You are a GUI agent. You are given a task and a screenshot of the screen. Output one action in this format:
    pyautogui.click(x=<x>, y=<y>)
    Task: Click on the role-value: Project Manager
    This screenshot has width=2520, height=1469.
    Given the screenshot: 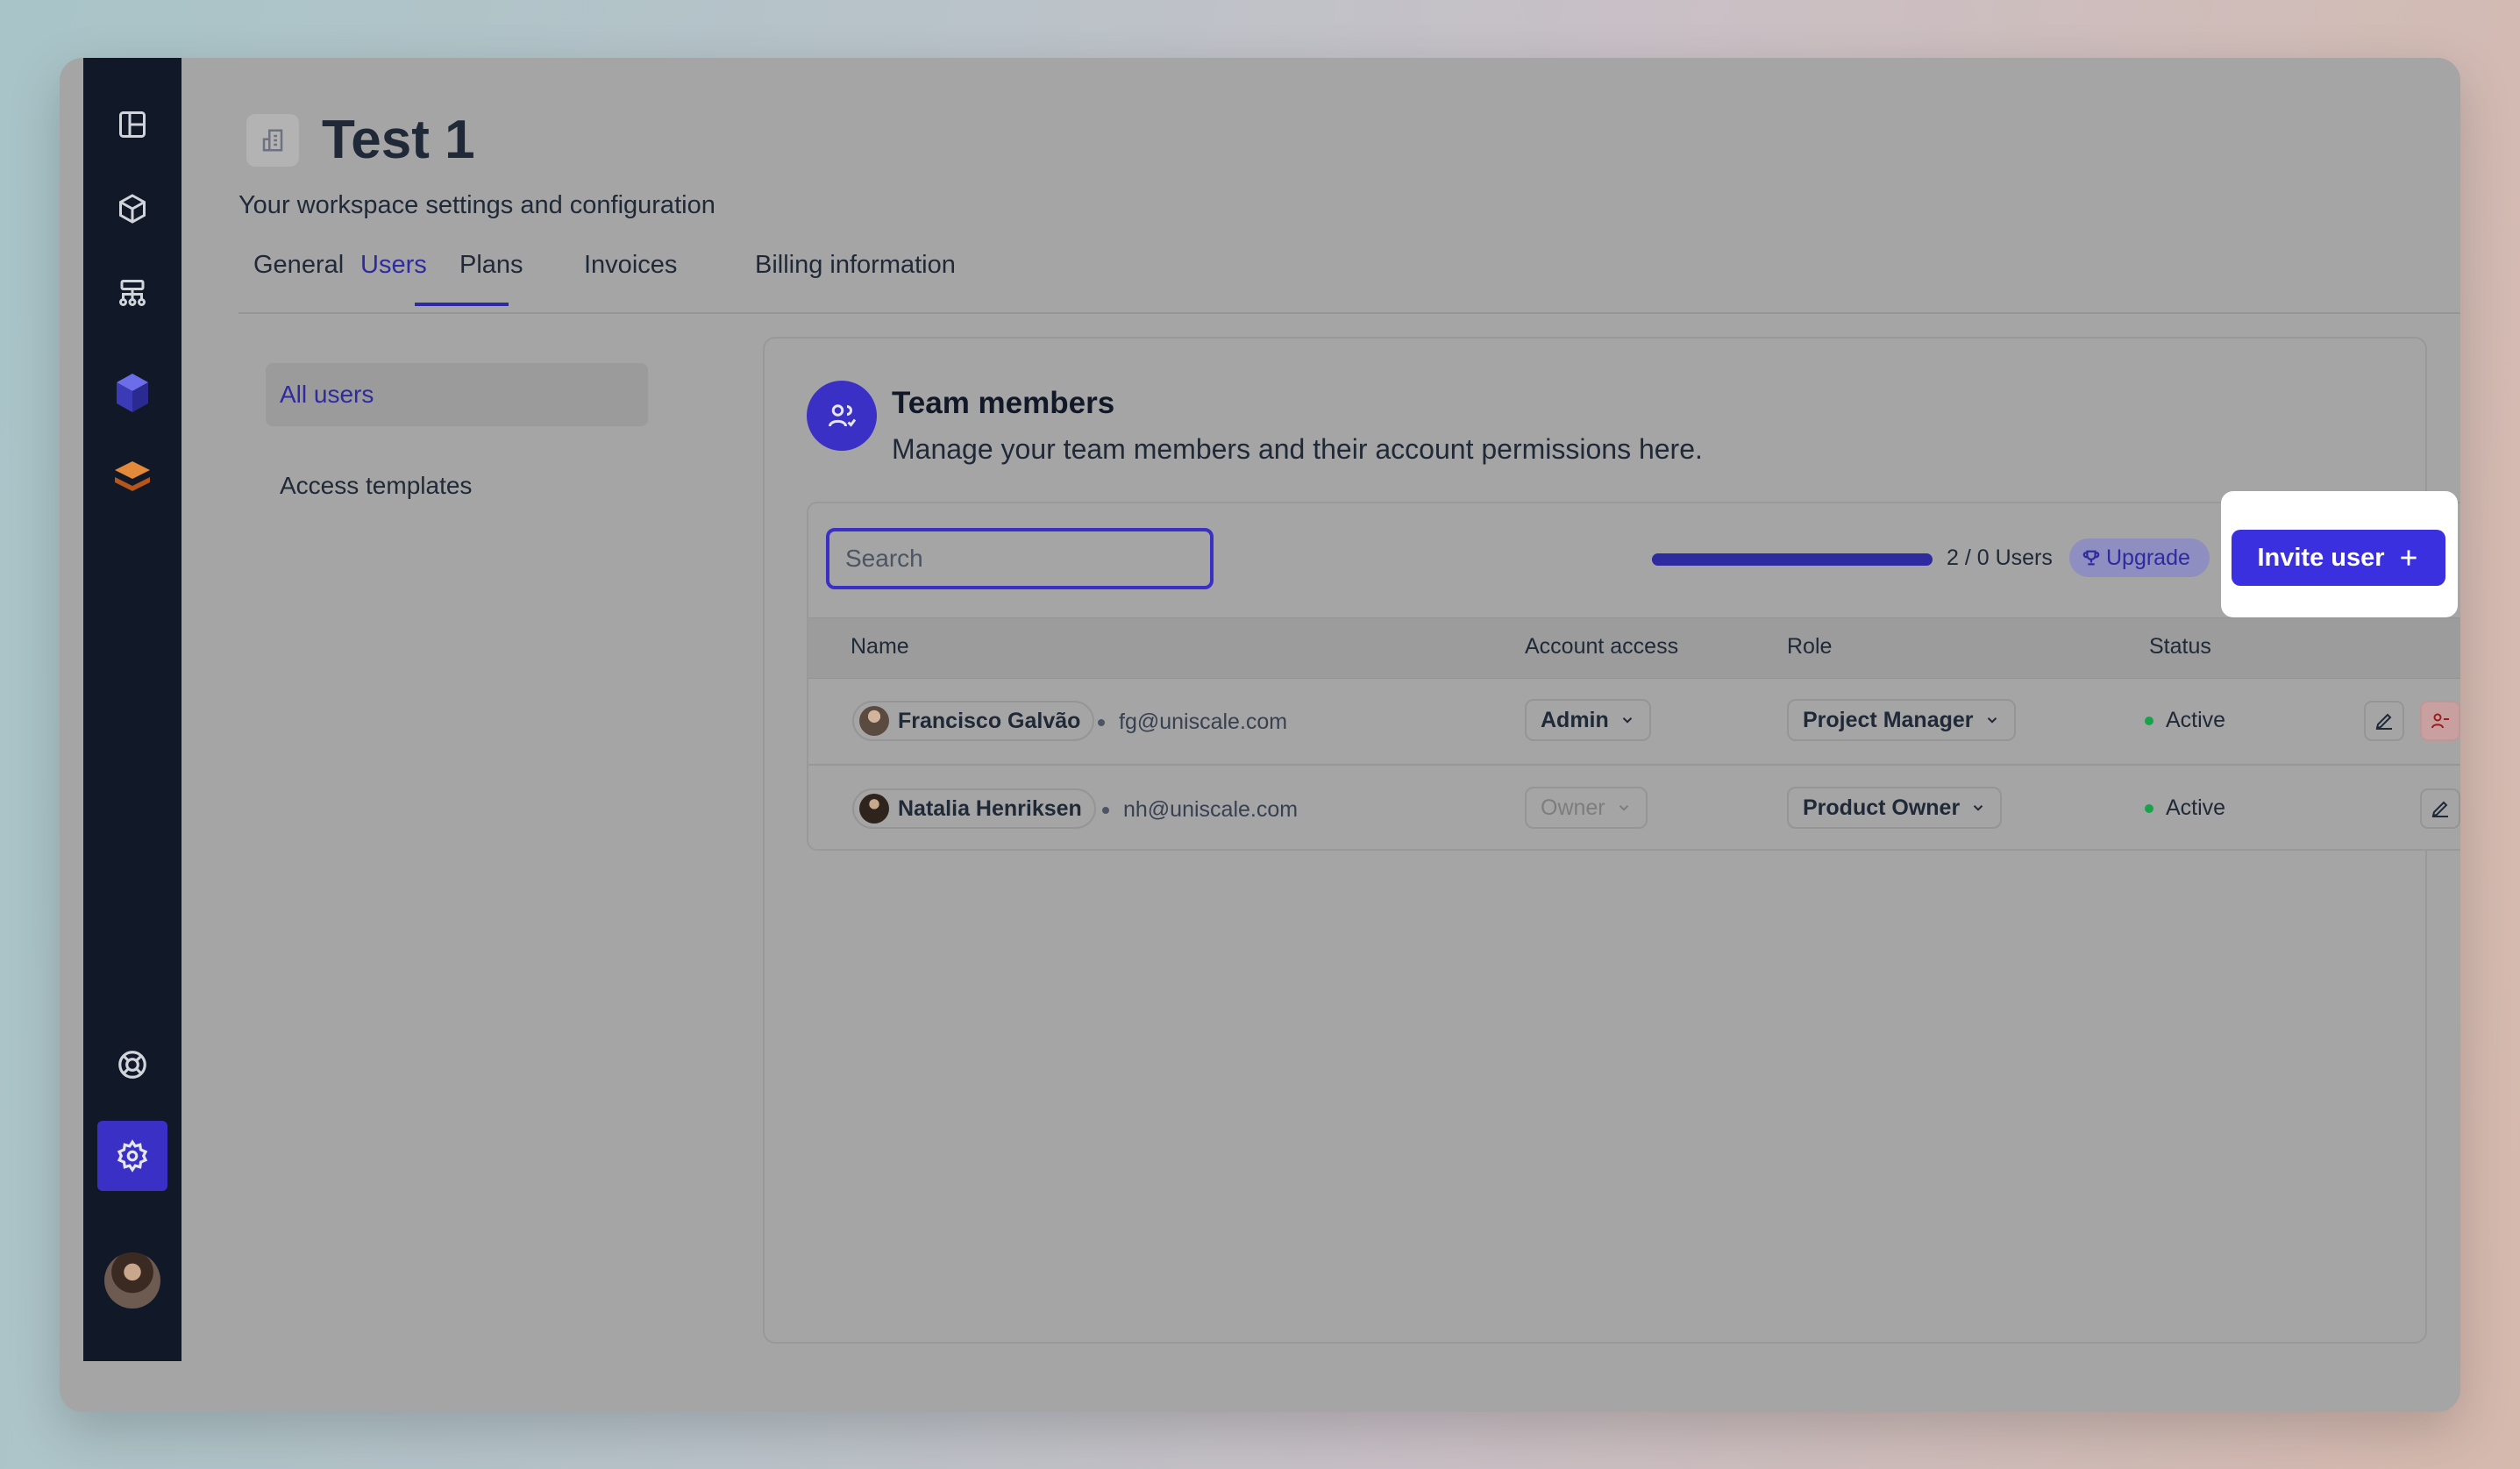 What is the action you would take?
    pyautogui.click(x=1888, y=719)
    